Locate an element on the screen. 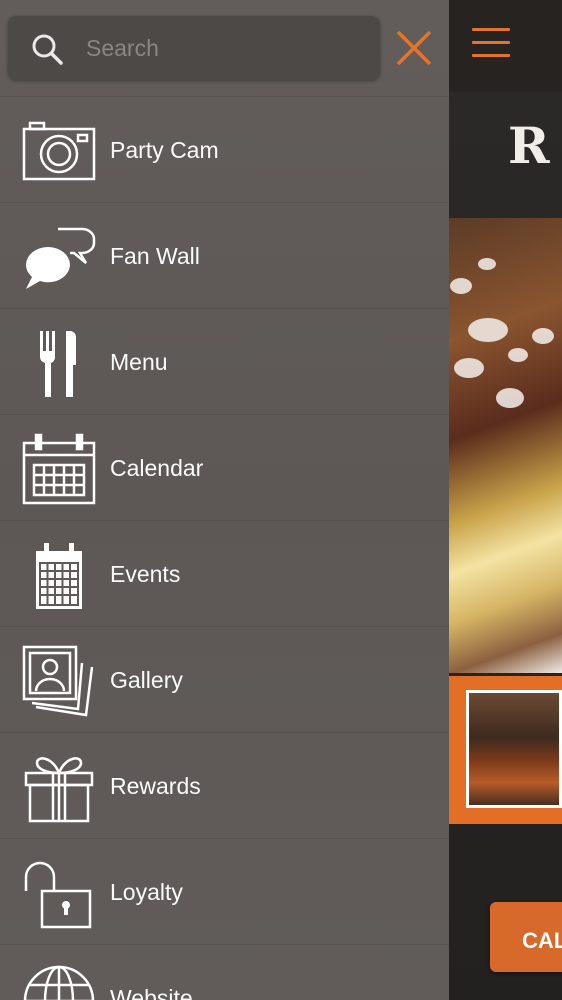 This screenshot has width=562, height=1000. menu-item-rewards: Rewards is located at coordinates (224, 785).